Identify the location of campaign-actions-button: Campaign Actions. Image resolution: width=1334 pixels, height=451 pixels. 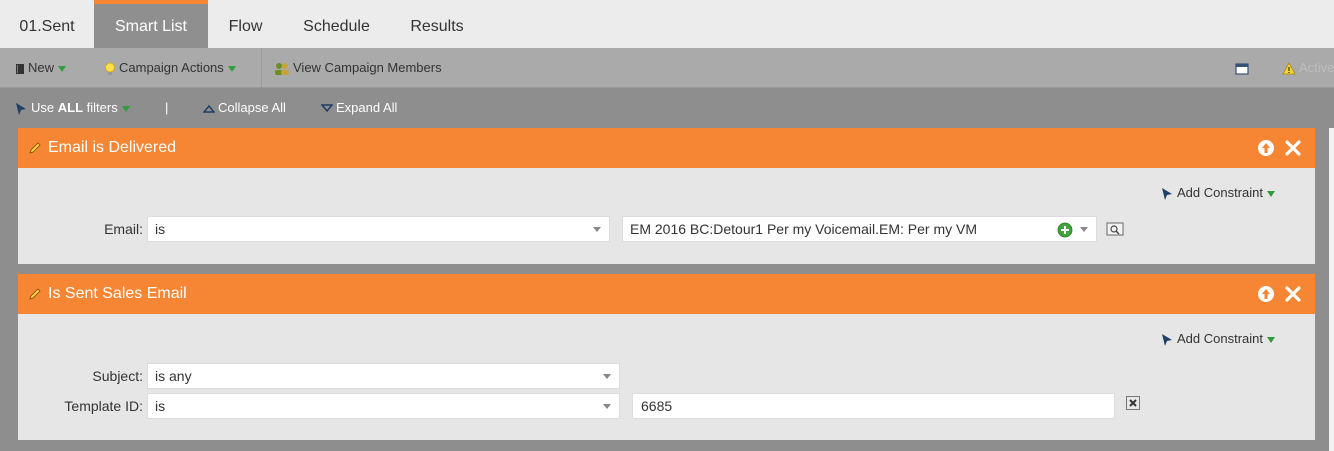
(170, 68).